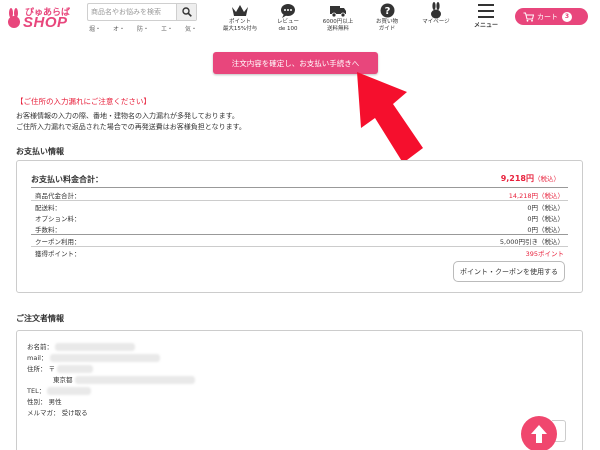  What do you see at coordinates (567, 16) in the screenshot?
I see `cart-count-badge: 3` at bounding box center [567, 16].